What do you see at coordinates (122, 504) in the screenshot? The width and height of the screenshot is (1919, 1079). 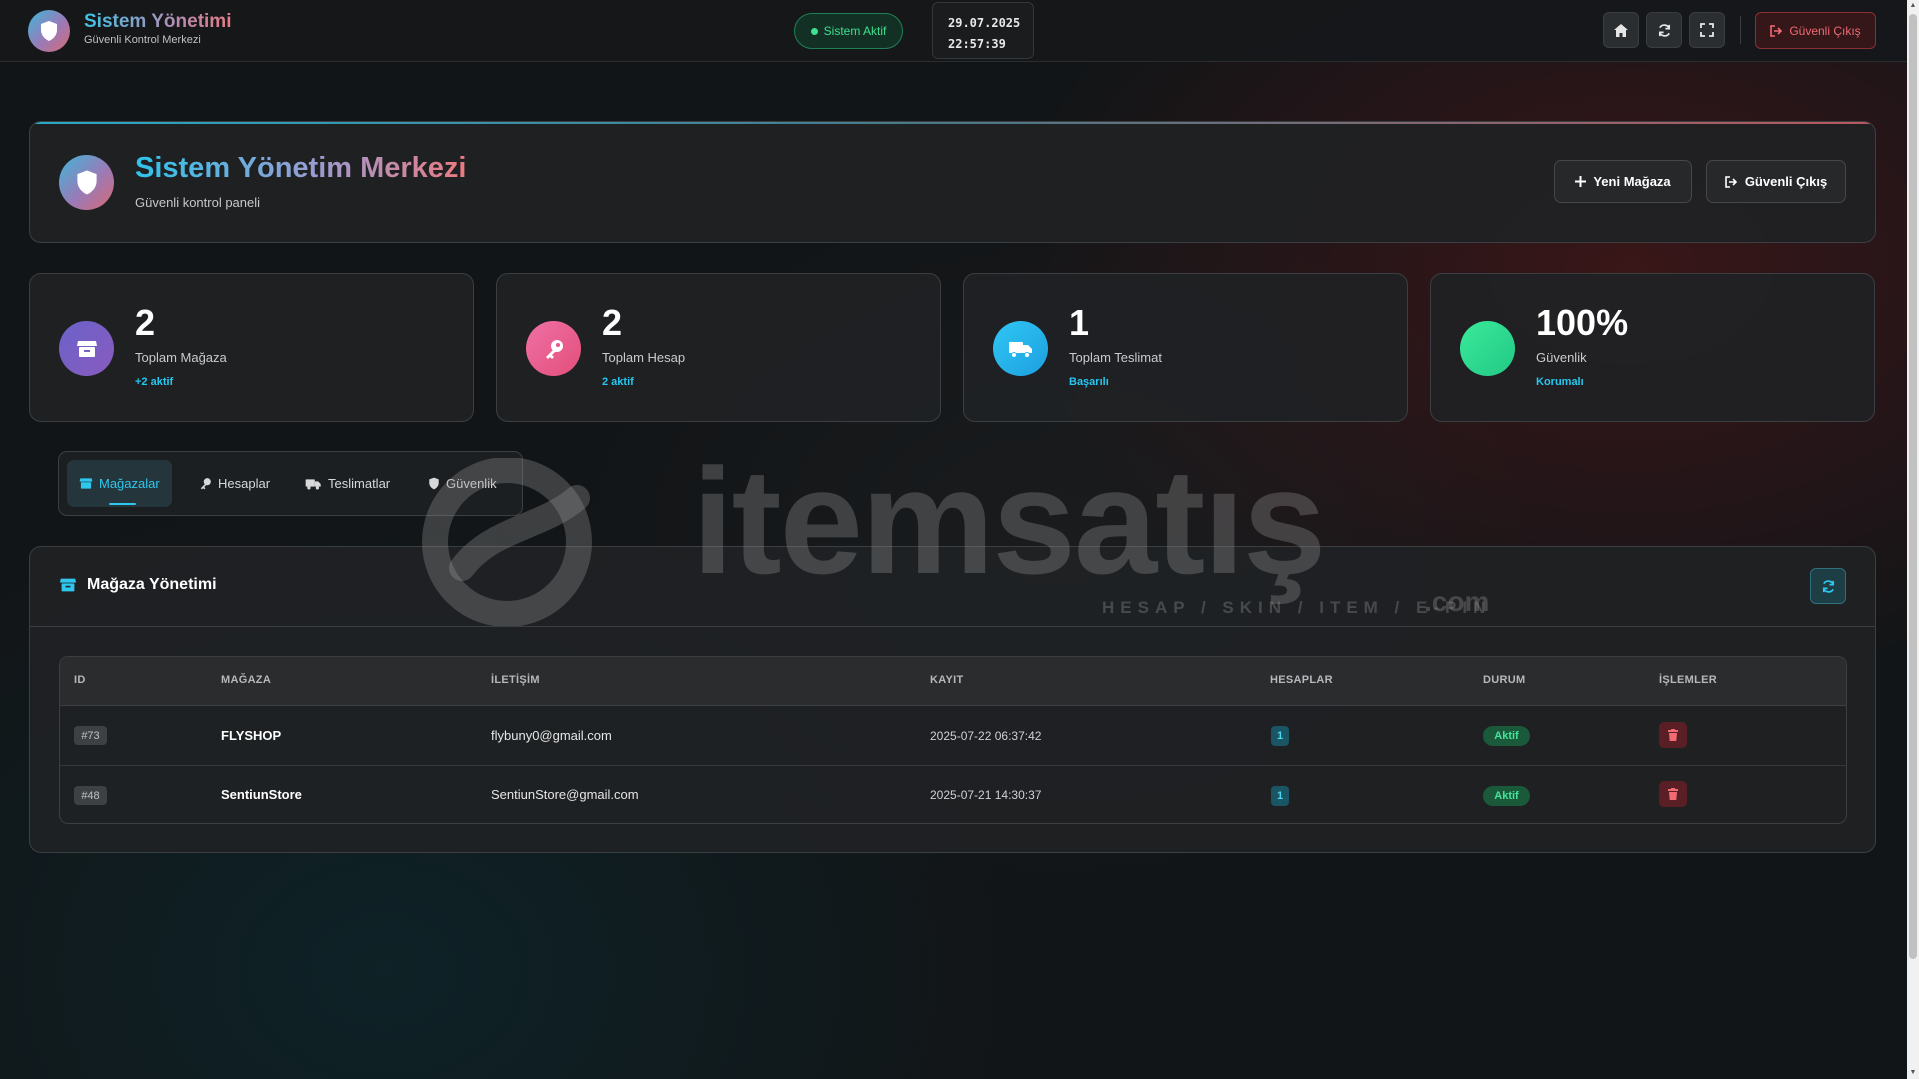 I see `active-tab-indicator` at bounding box center [122, 504].